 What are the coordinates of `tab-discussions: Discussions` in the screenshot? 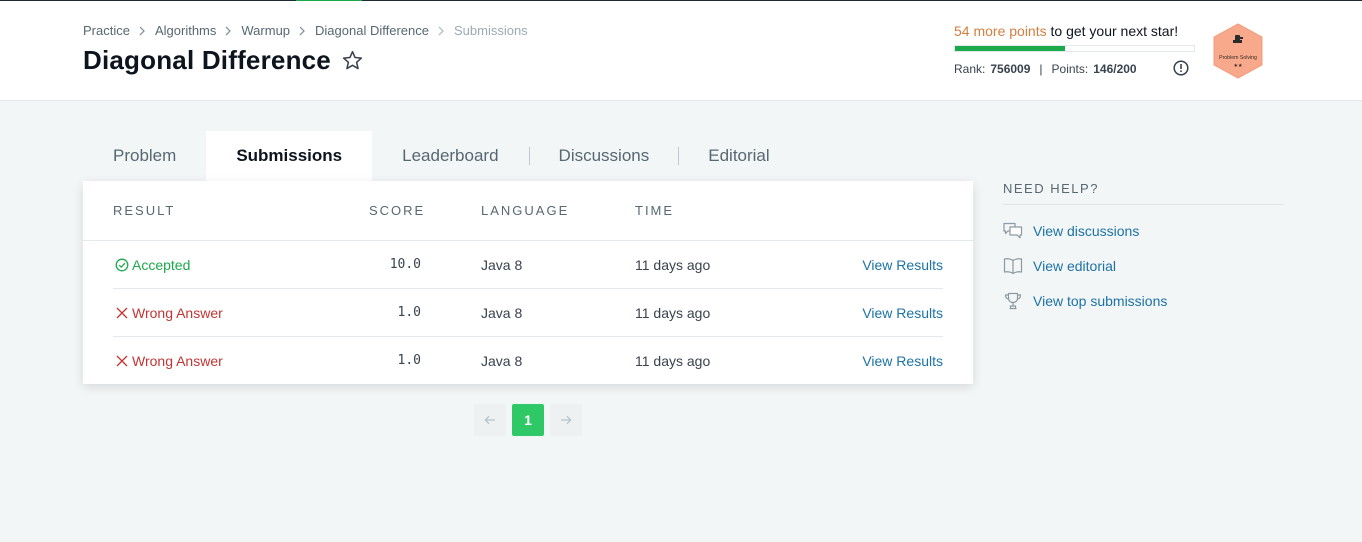 It's located at (604, 156).